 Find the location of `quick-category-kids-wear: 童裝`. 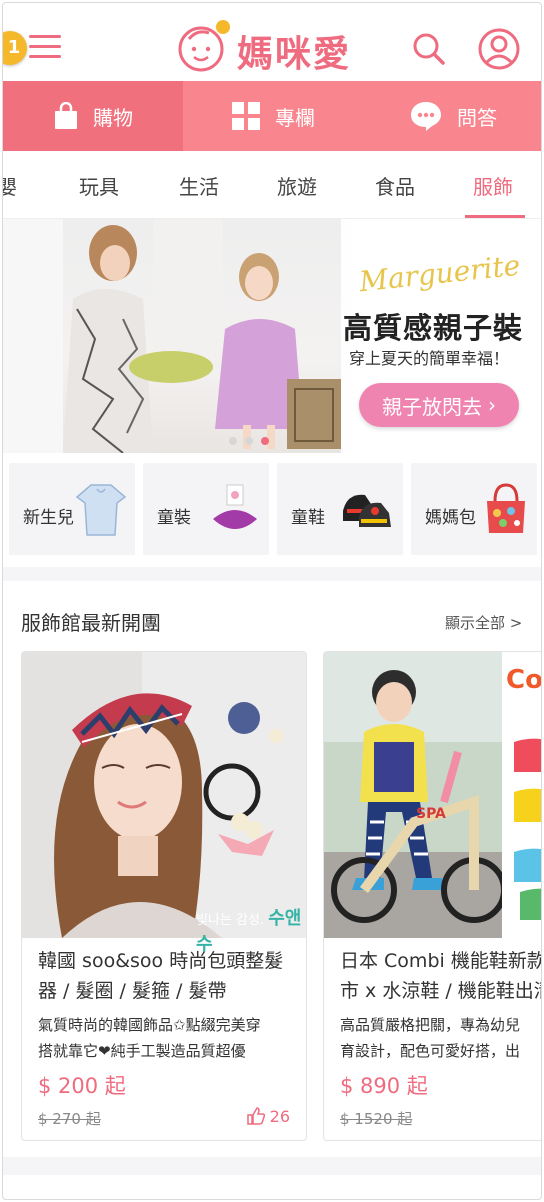

quick-category-kids-wear: 童裝 is located at coordinates (206, 509).